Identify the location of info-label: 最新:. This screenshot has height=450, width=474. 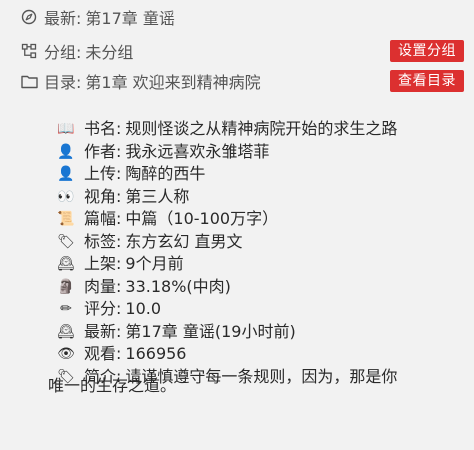
(103, 331).